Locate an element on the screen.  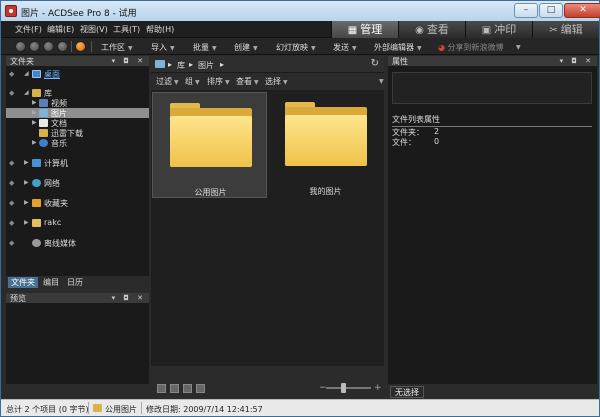
preview-panel-title: 预览 is located at coordinates (18, 298).